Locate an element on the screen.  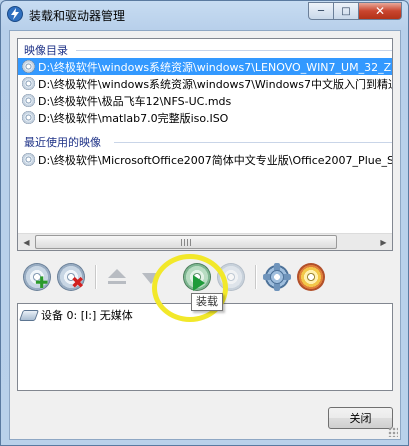
title-bar: 装载和驱动器管理 ─ □ ✕ is located at coordinates (204, 15).